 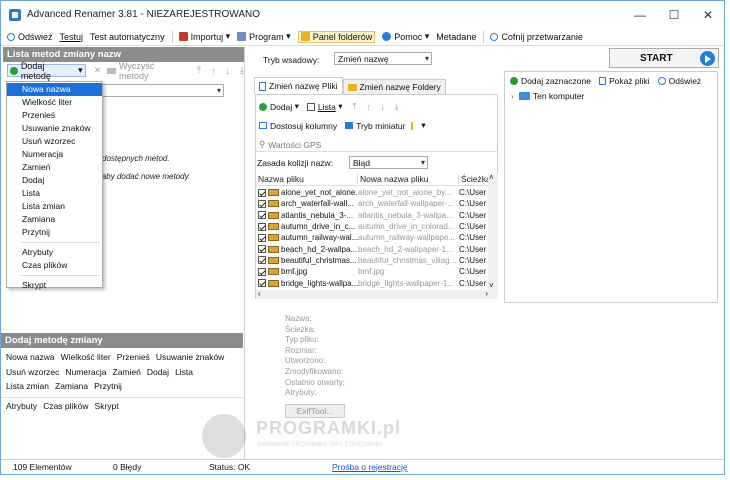 What do you see at coordinates (30, 357) in the screenshot?
I see `method-link: Nowa nazwa` at bounding box center [30, 357].